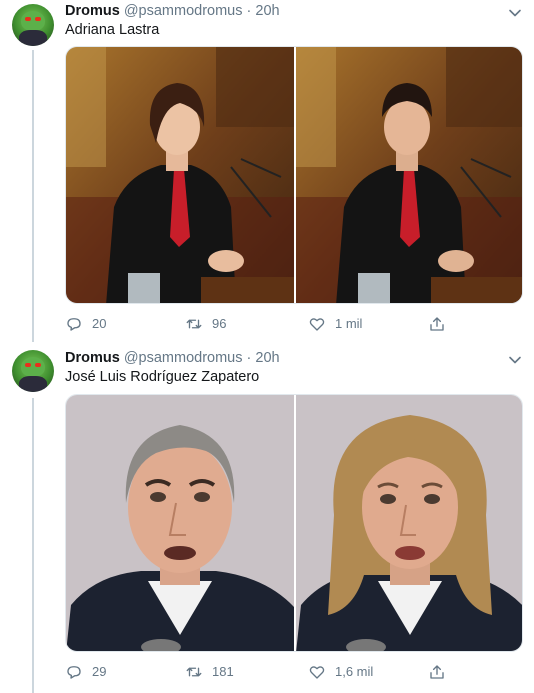 The height and width of the screenshot is (693, 534). Describe the element at coordinates (275, 672) in the screenshot. I see `tweet-actions: 29 181 1,6 mil` at that location.